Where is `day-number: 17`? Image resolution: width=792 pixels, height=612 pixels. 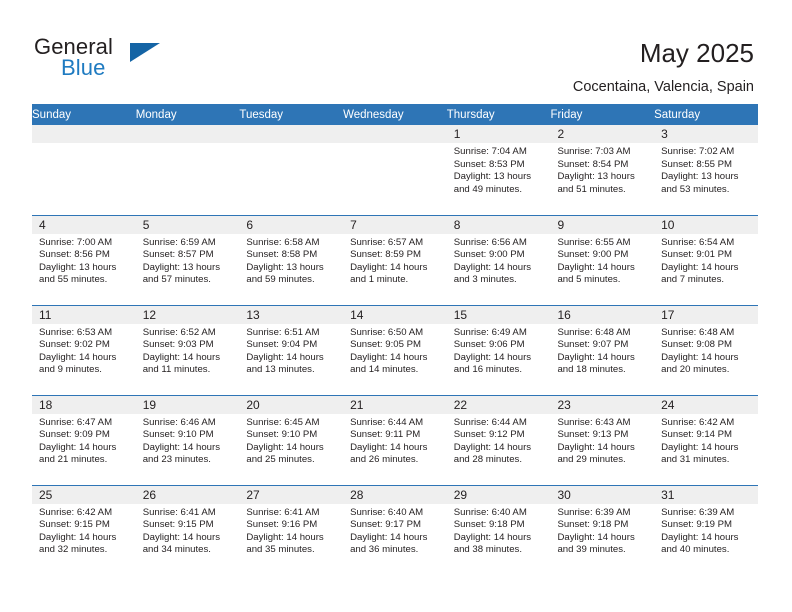 day-number: 17 is located at coordinates (706, 314).